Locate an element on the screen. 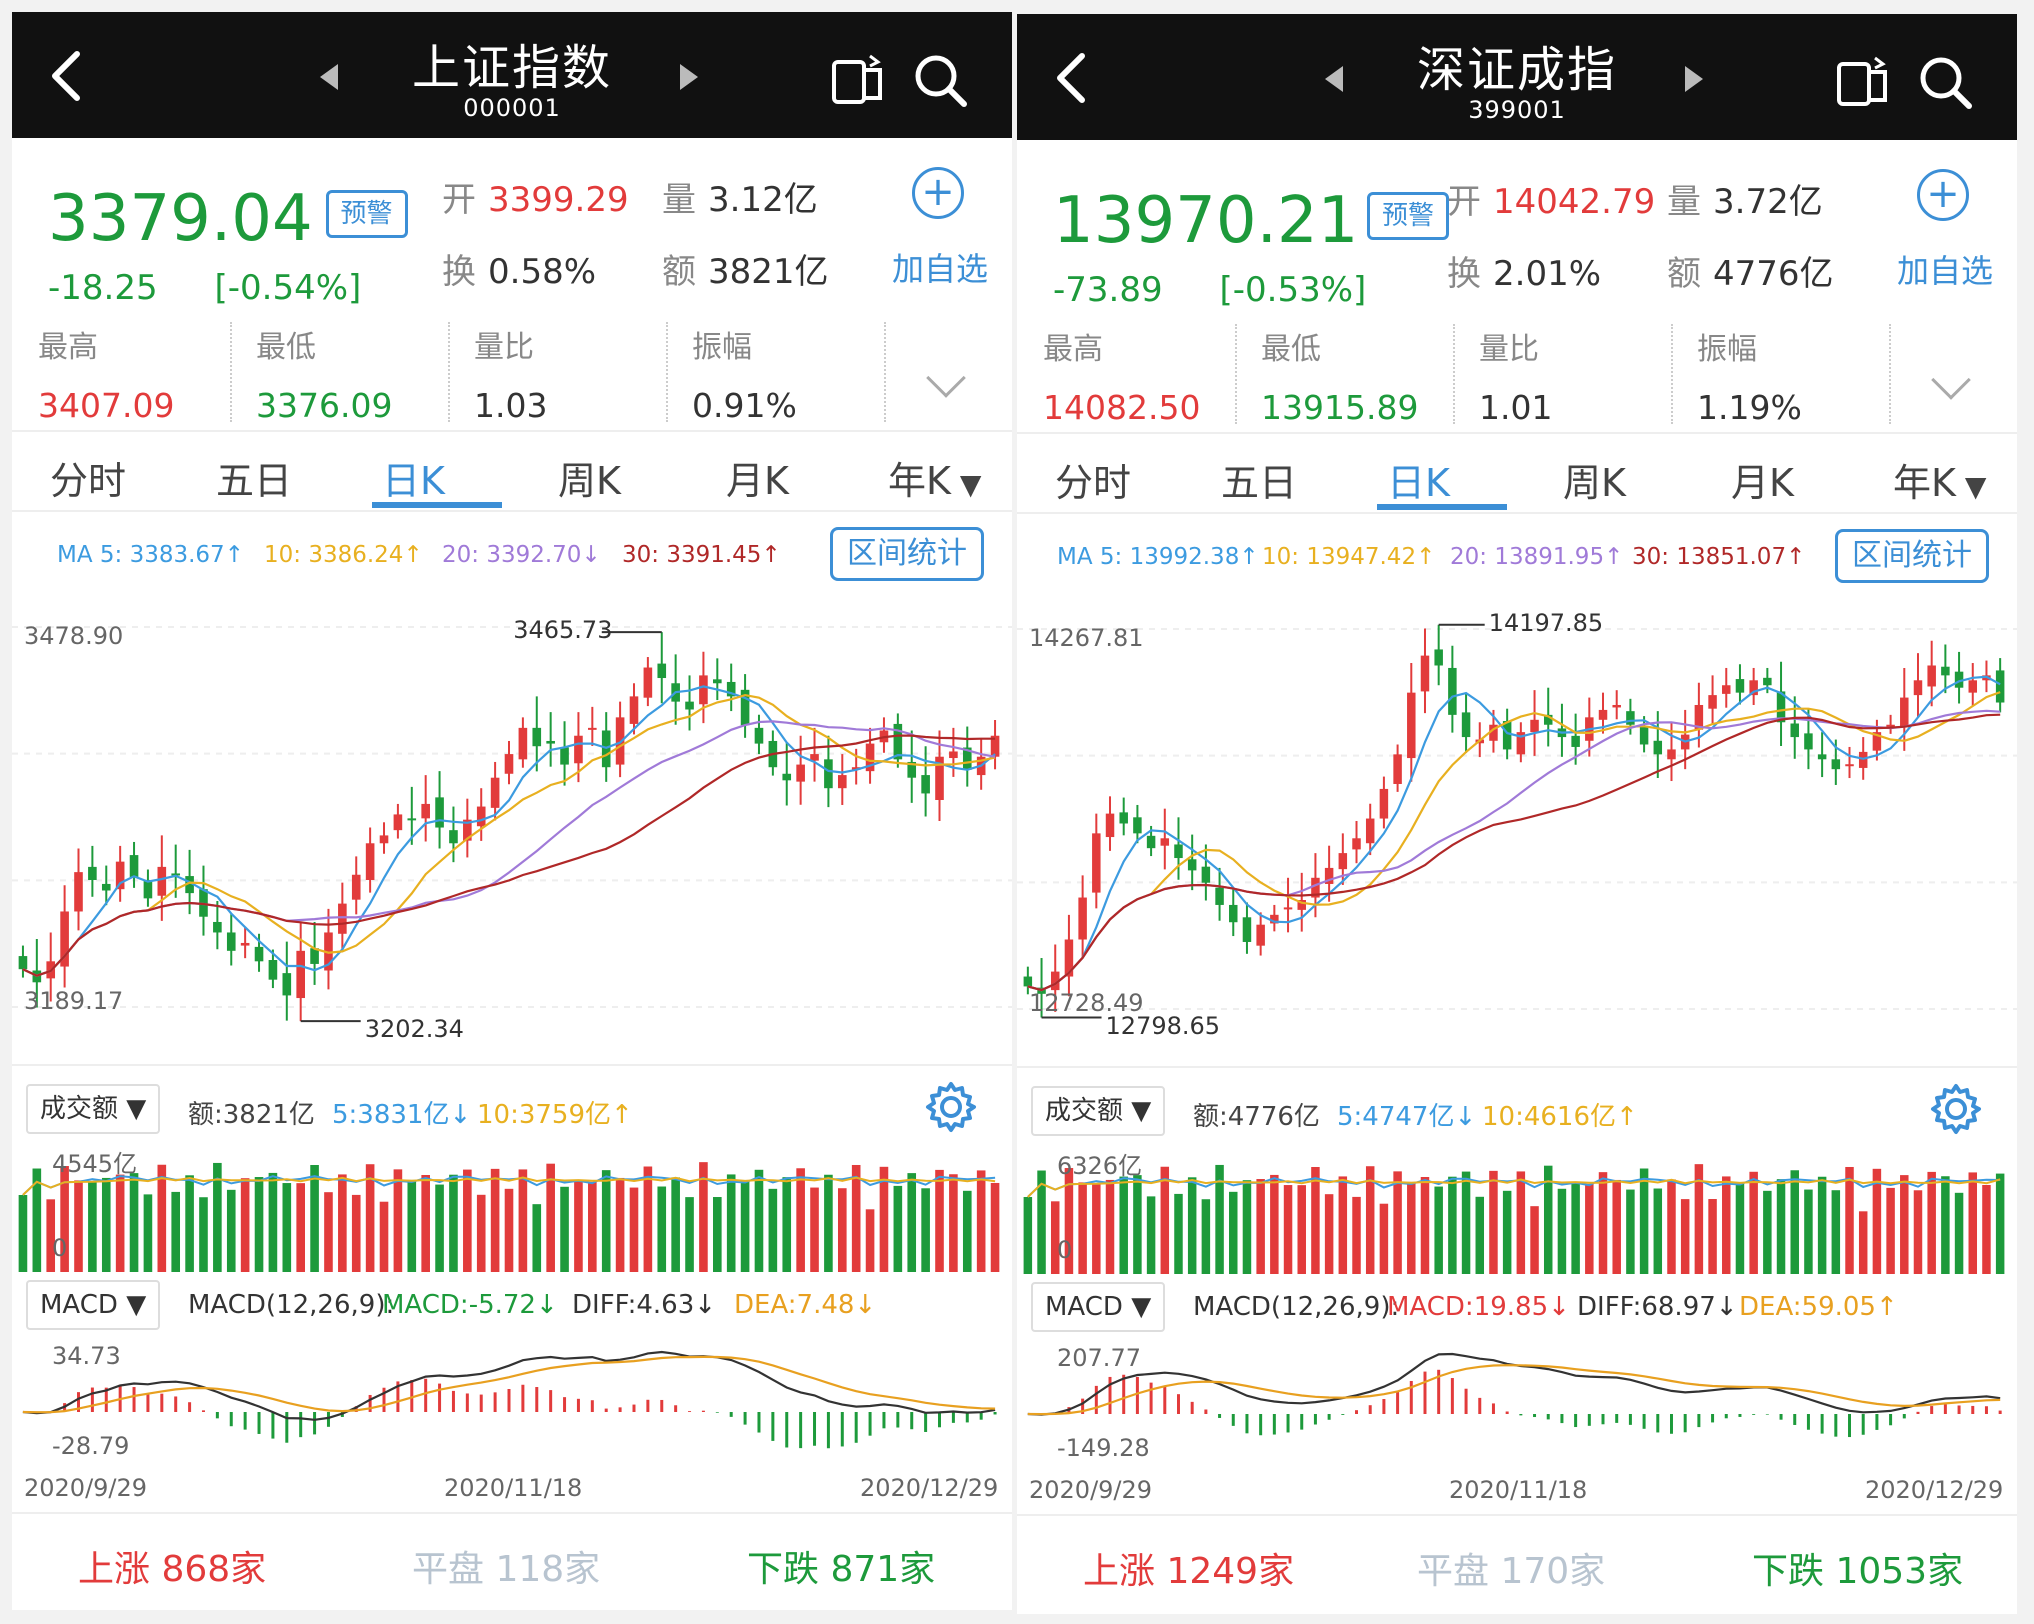  stat-value: 1.01 is located at coordinates (1516, 407).